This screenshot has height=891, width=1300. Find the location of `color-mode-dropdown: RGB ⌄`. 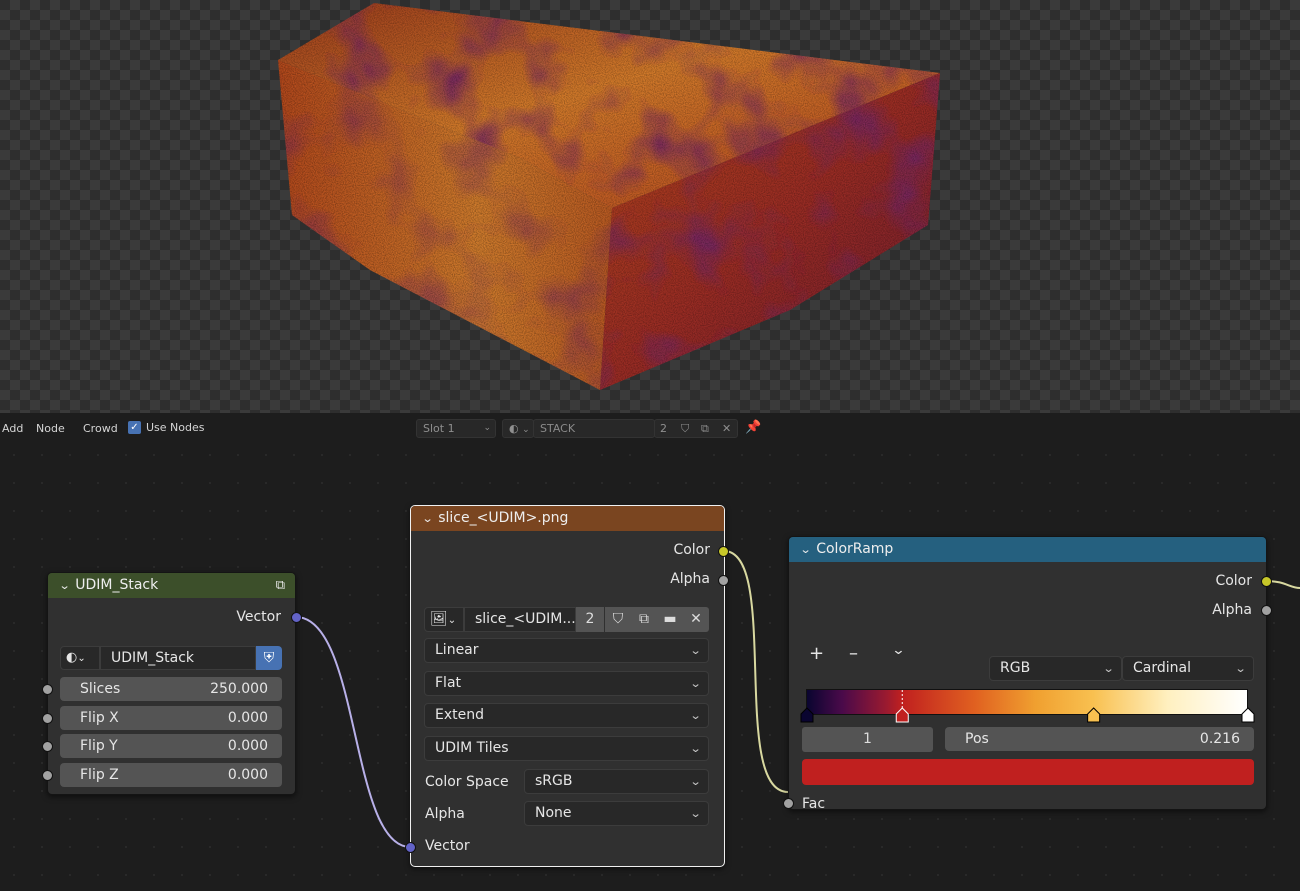

color-mode-dropdown: RGB ⌄ is located at coordinates (1055, 668).